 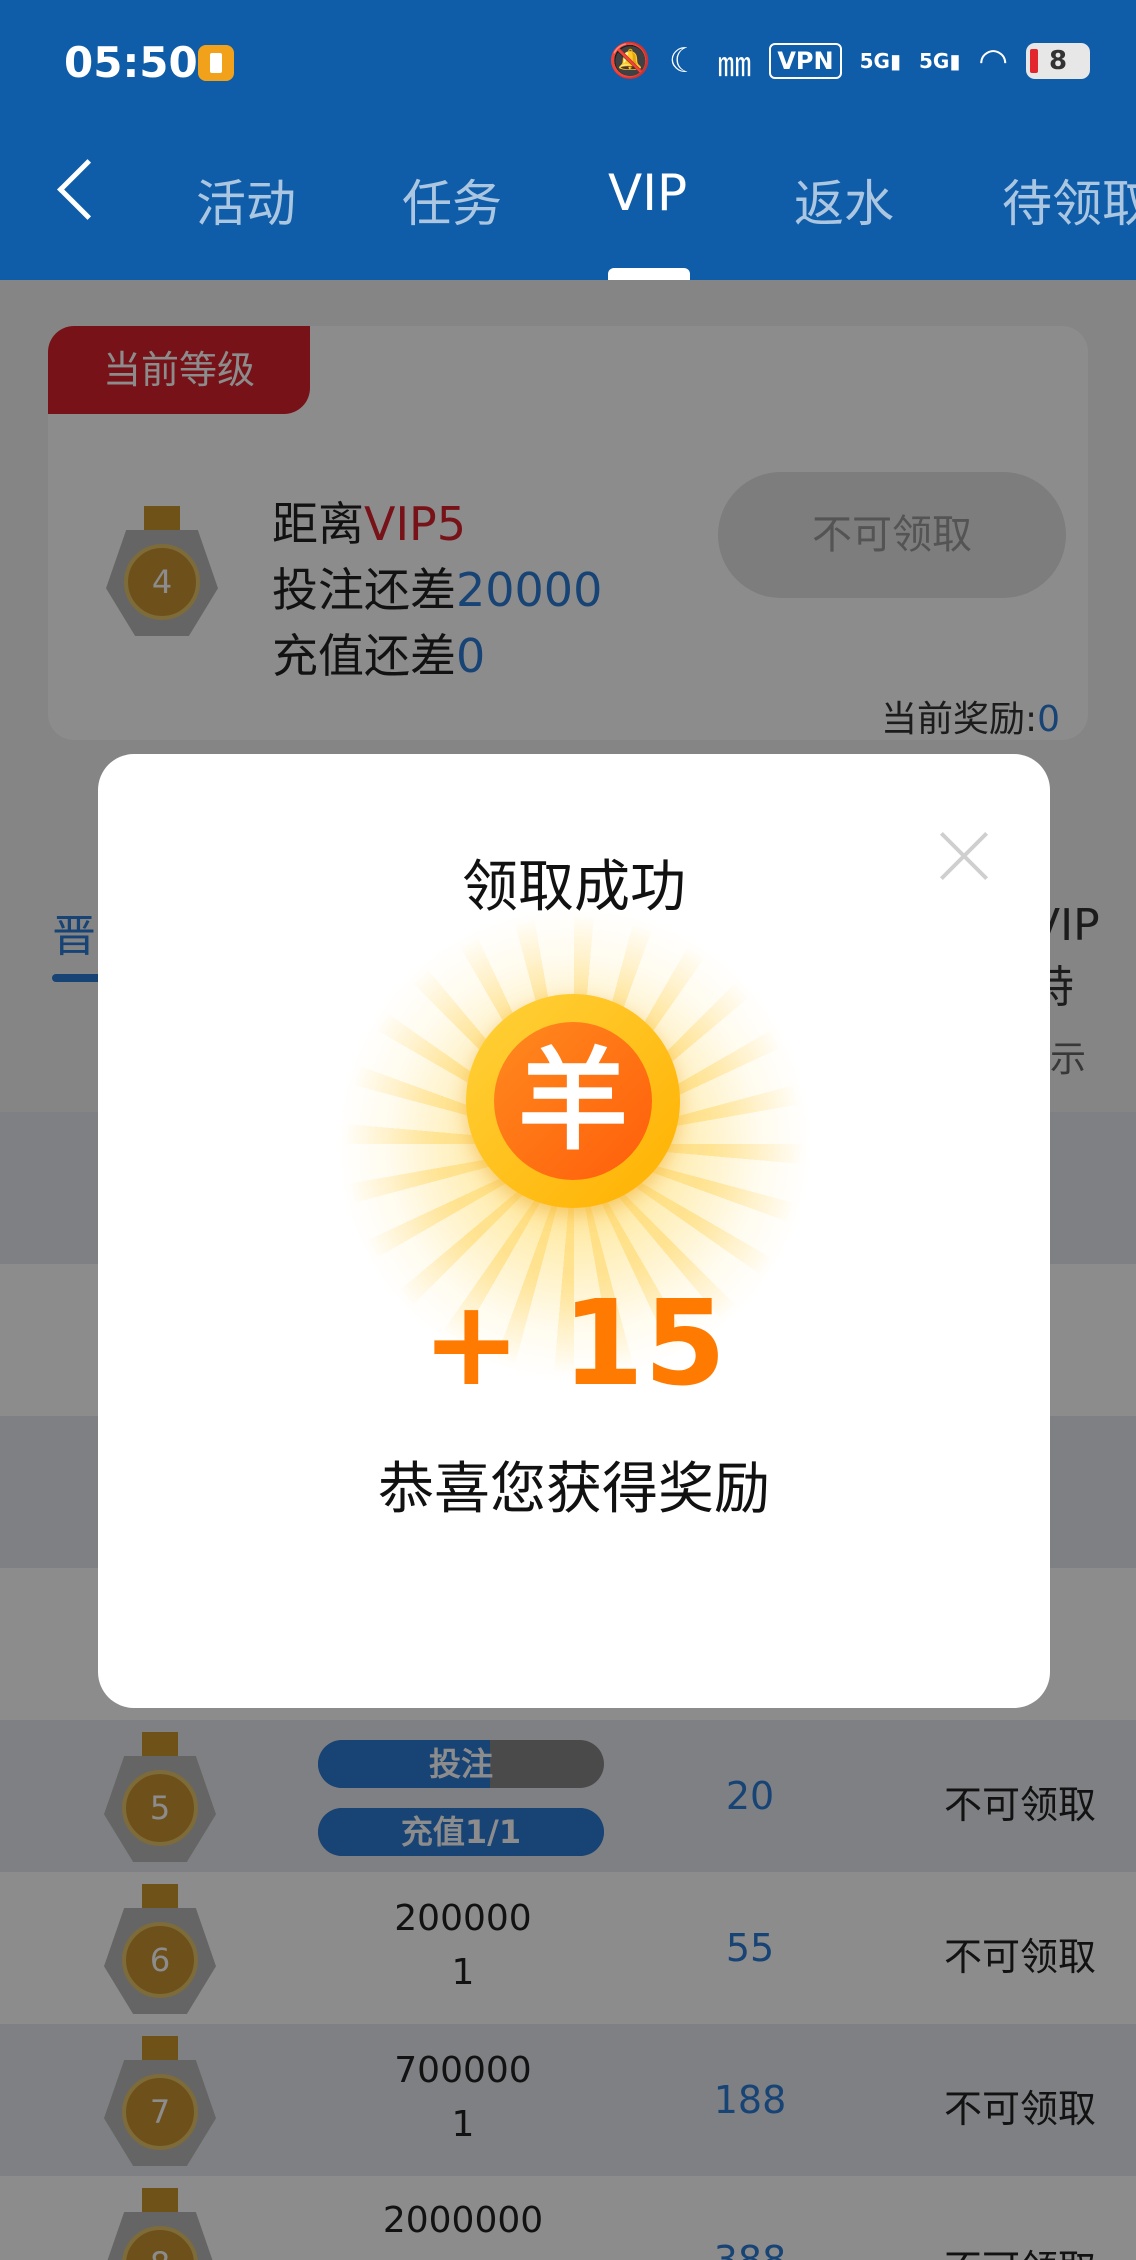 What do you see at coordinates (87, 189) in the screenshot?
I see `back-arrow-icon` at bounding box center [87, 189].